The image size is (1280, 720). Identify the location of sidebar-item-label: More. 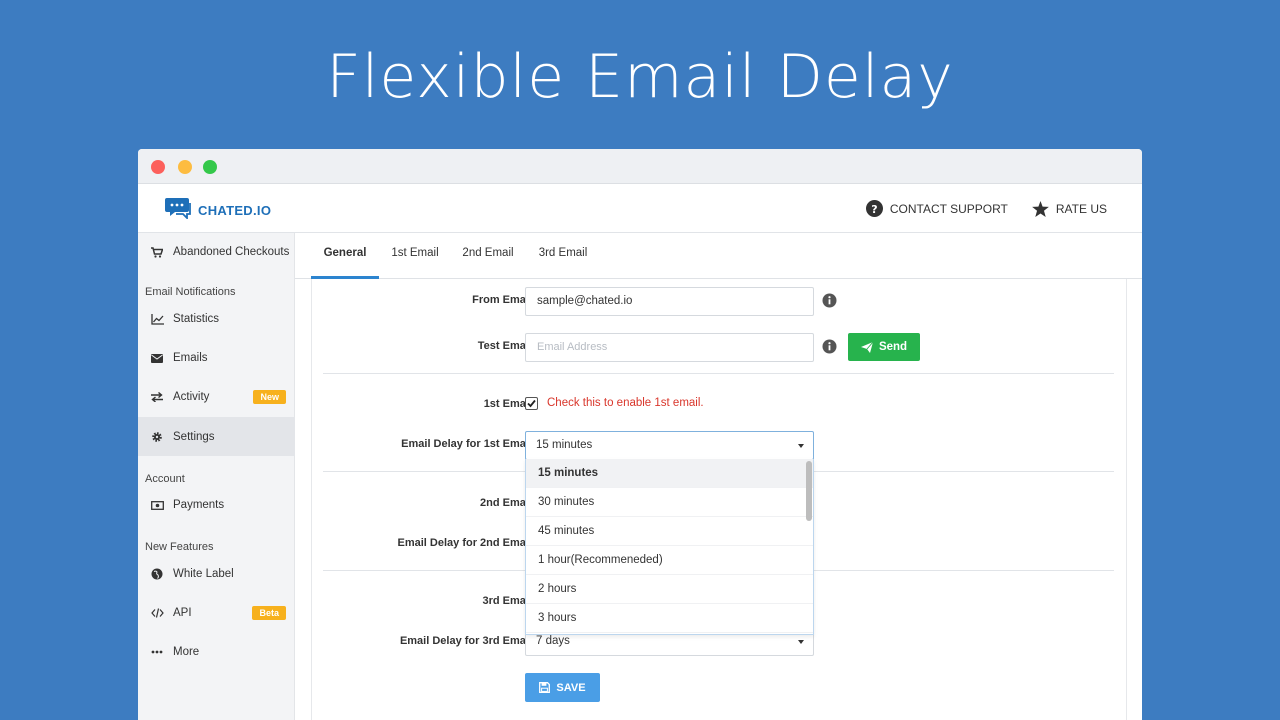
(186, 652).